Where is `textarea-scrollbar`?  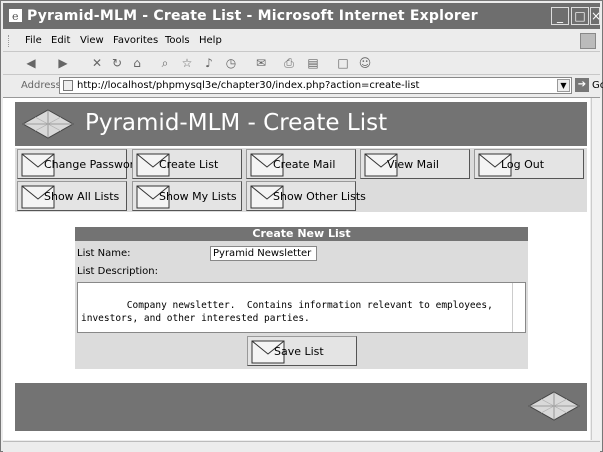
textarea-scrollbar is located at coordinates (518, 307).